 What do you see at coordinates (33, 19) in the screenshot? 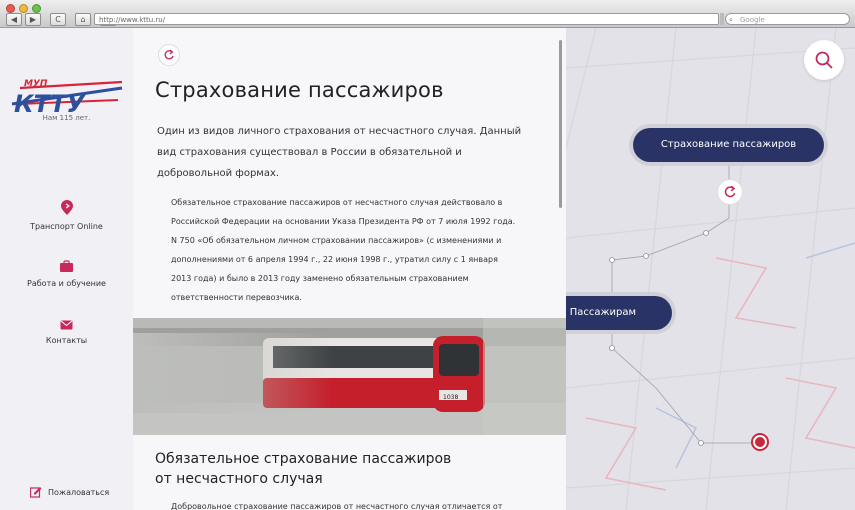
I see `forward-button: ▶` at bounding box center [33, 19].